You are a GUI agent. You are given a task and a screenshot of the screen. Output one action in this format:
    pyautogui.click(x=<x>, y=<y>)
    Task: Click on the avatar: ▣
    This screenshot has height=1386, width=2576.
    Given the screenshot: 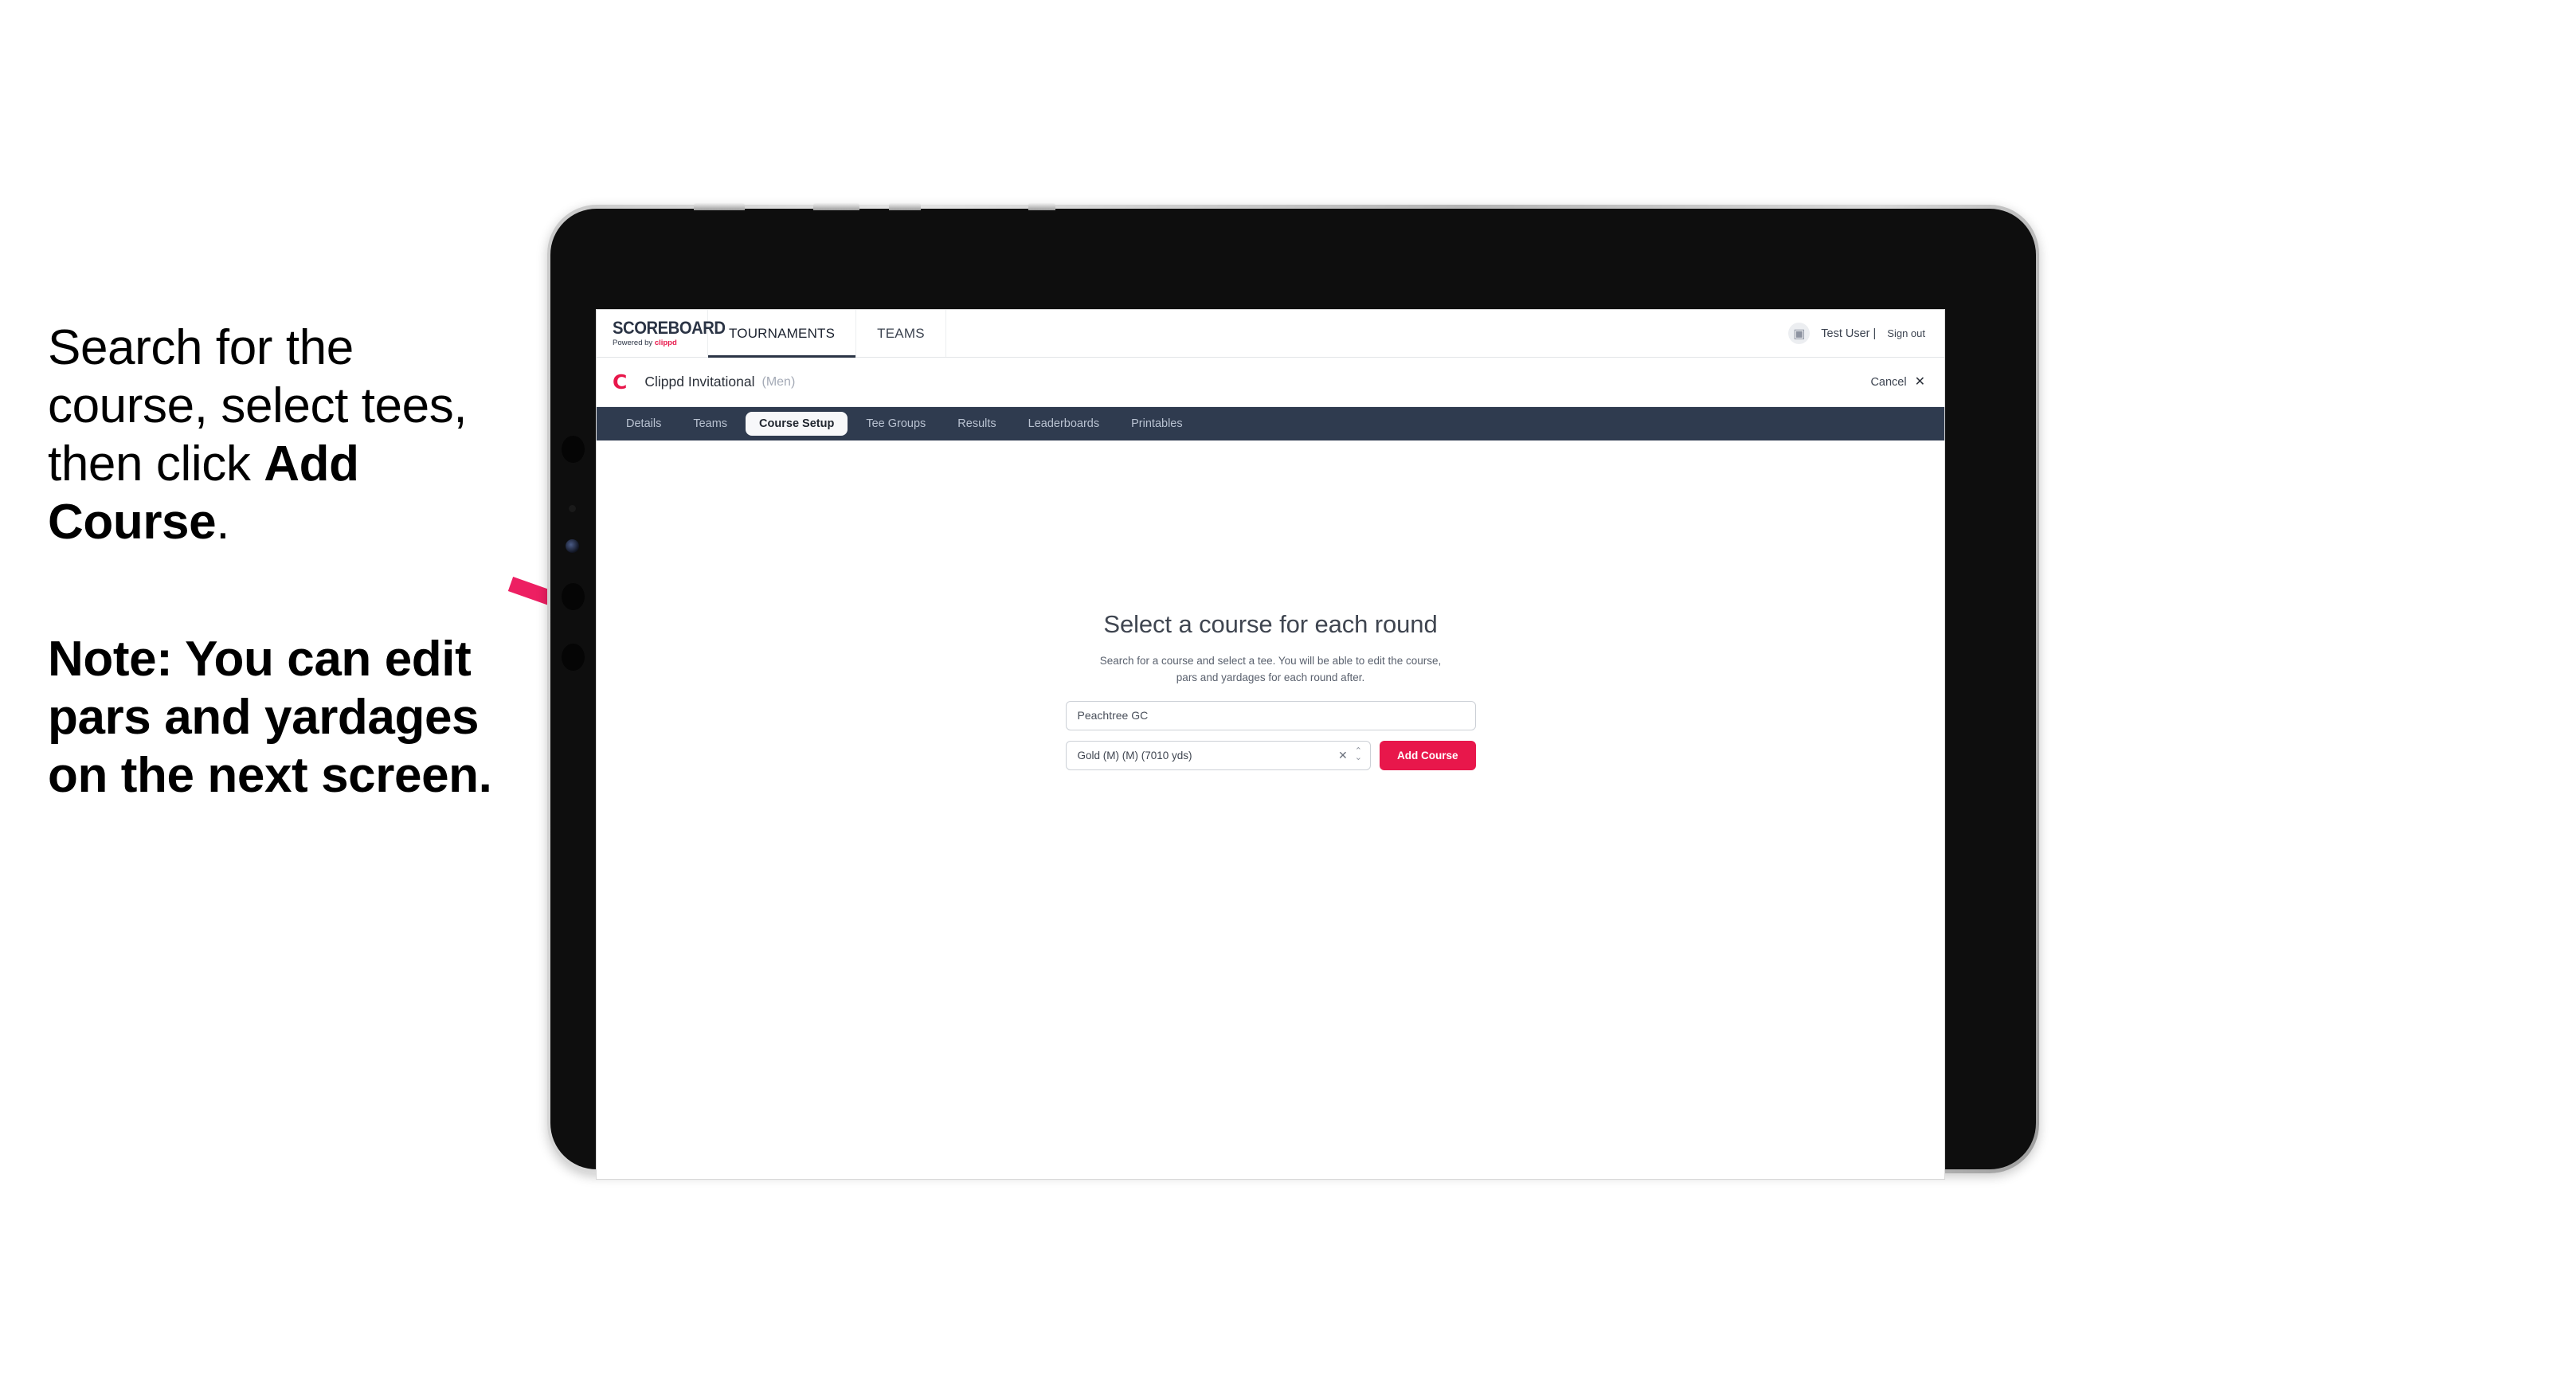 What is the action you would take?
    pyautogui.click(x=1799, y=333)
    